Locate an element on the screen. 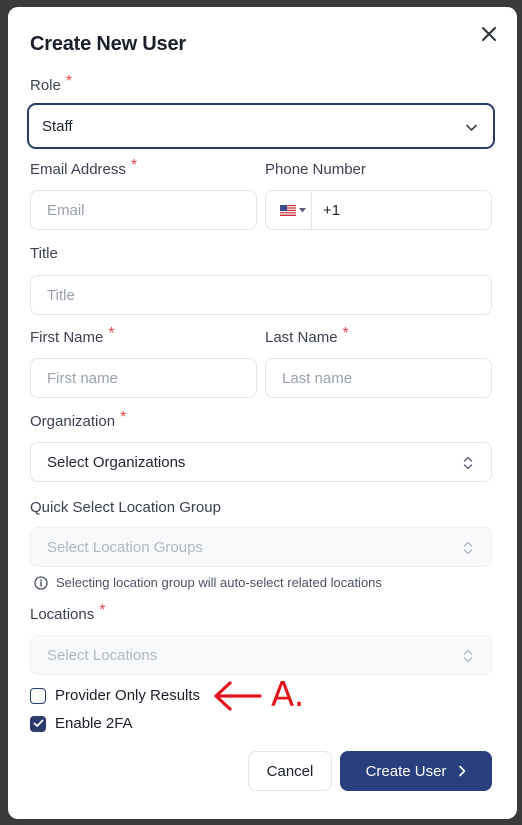 The height and width of the screenshot is (825, 522). provider-only-results-checkbox is located at coordinates (38, 695).